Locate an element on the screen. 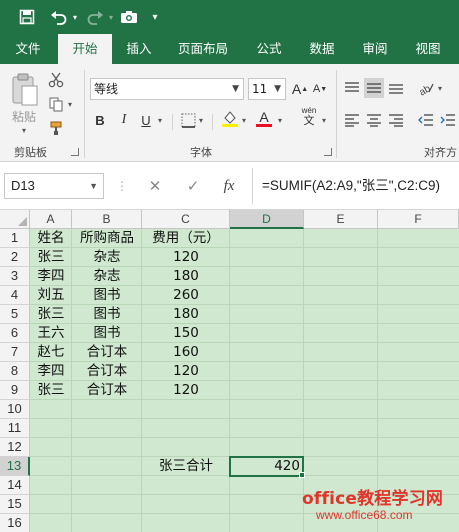 The height and width of the screenshot is (532, 459). camera-icon is located at coordinates (129, 17).